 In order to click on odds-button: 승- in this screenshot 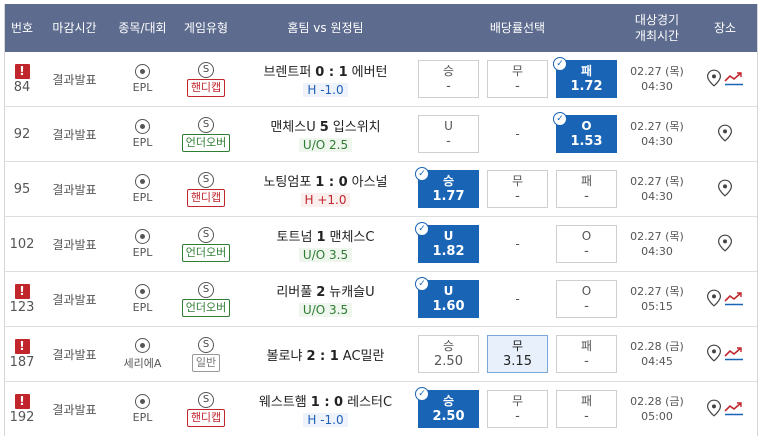, I will do `click(448, 79)`.